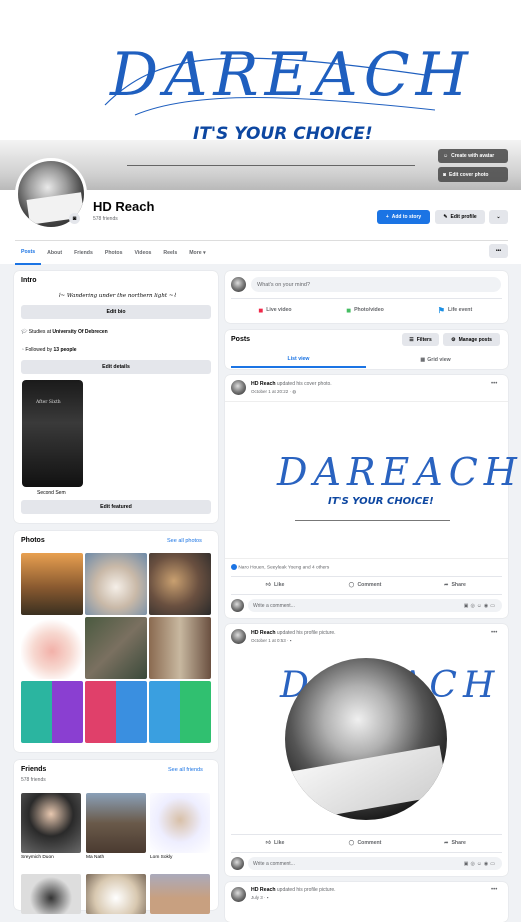 The height and width of the screenshot is (922, 521). Describe the element at coordinates (95, 857) in the screenshot. I see `friend-name: Ma Nath` at that location.